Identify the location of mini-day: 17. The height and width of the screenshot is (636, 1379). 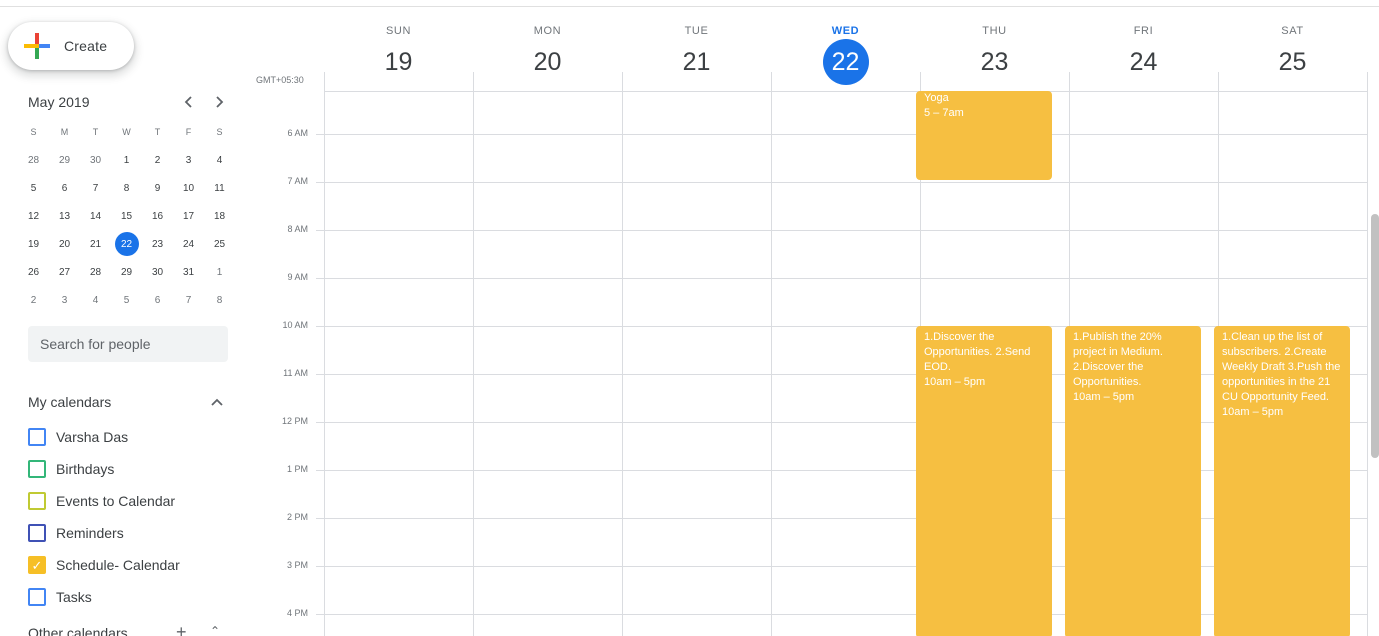
(188, 216).